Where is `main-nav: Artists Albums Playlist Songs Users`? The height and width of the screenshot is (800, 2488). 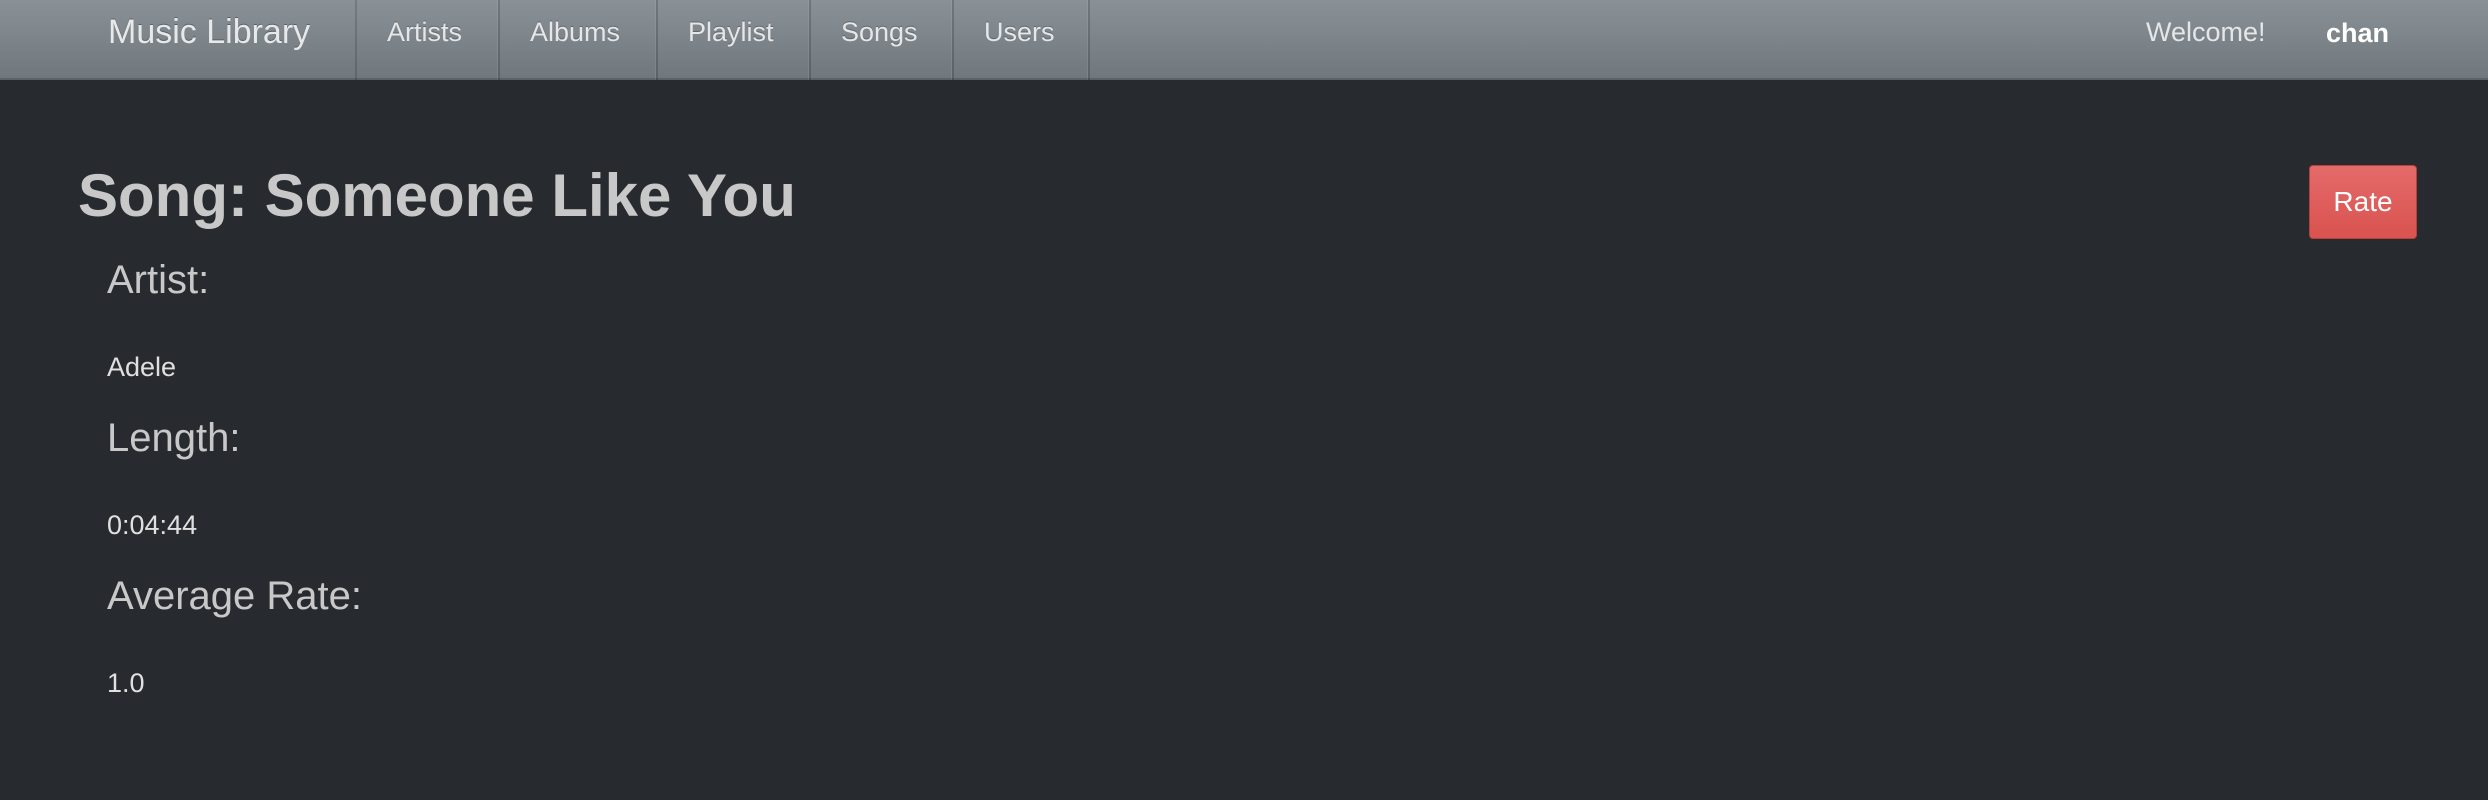 main-nav: Artists Albums Playlist Songs Users is located at coordinates (722, 40).